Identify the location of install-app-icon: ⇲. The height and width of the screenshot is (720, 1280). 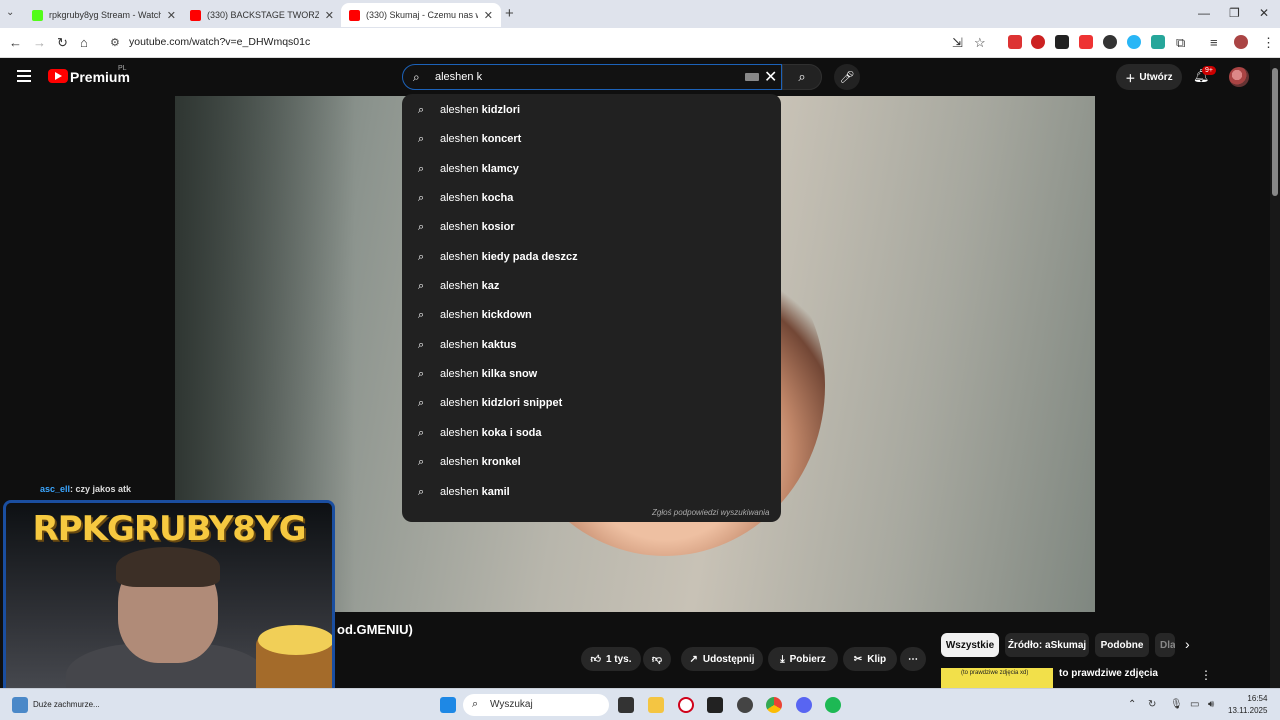
(957, 43).